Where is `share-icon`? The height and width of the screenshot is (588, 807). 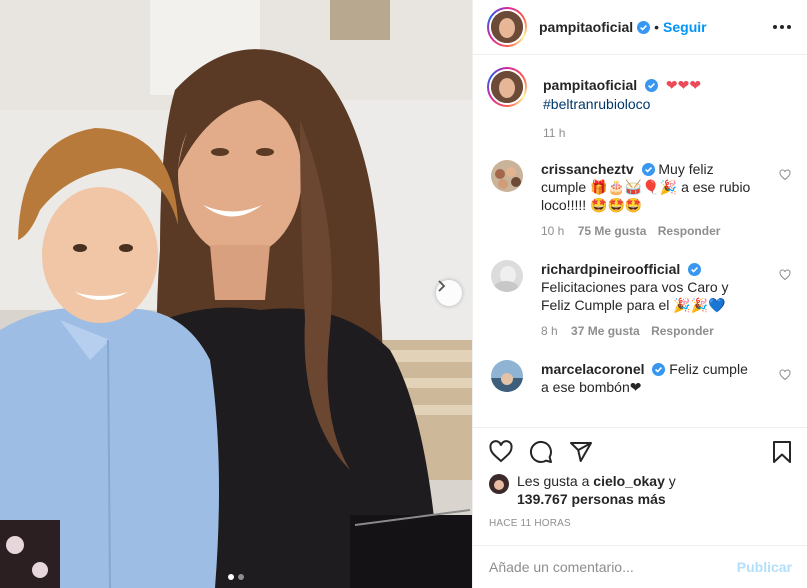
share-icon is located at coordinates (581, 452).